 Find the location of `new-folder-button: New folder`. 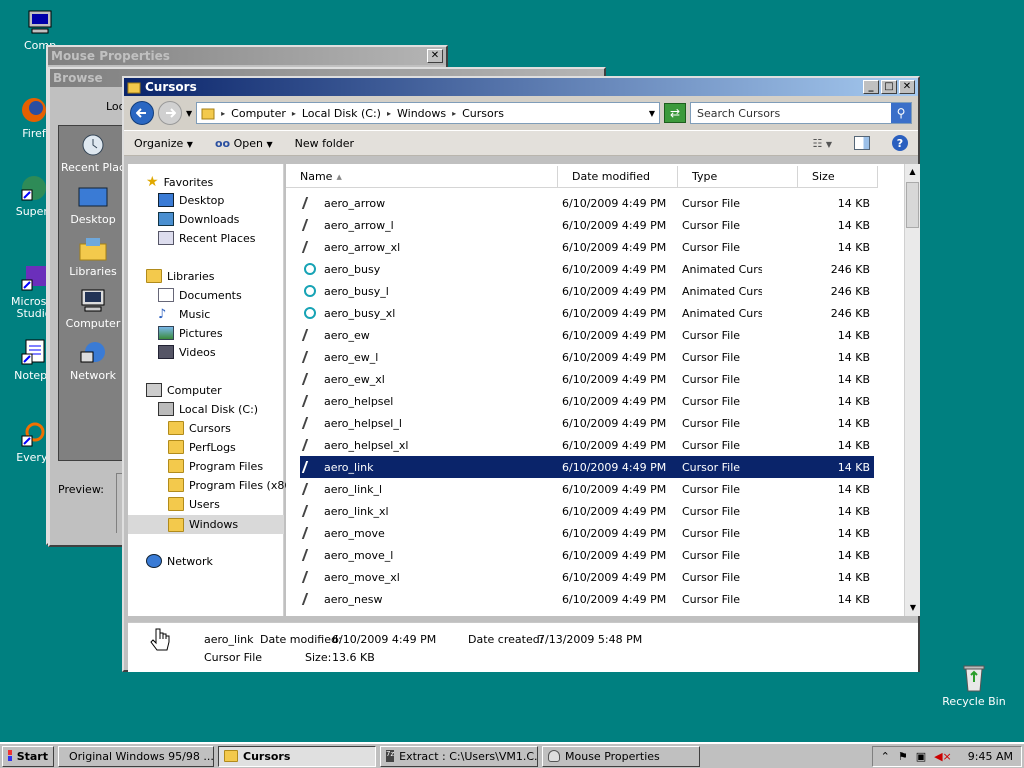

new-folder-button: New folder is located at coordinates (324, 143).